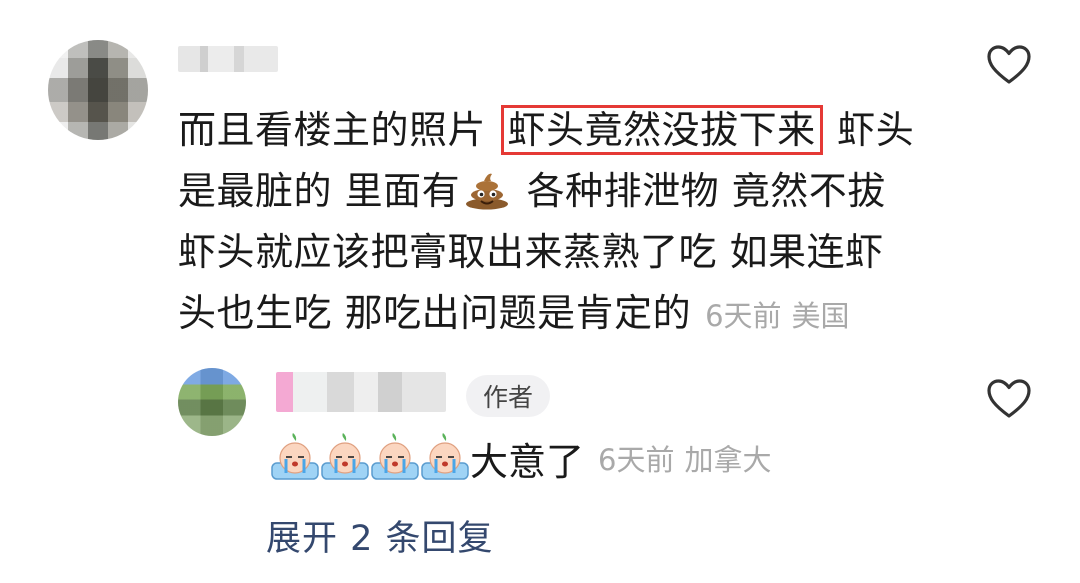  Describe the element at coordinates (98, 90) in the screenshot. I see `commenter-avatar` at that location.